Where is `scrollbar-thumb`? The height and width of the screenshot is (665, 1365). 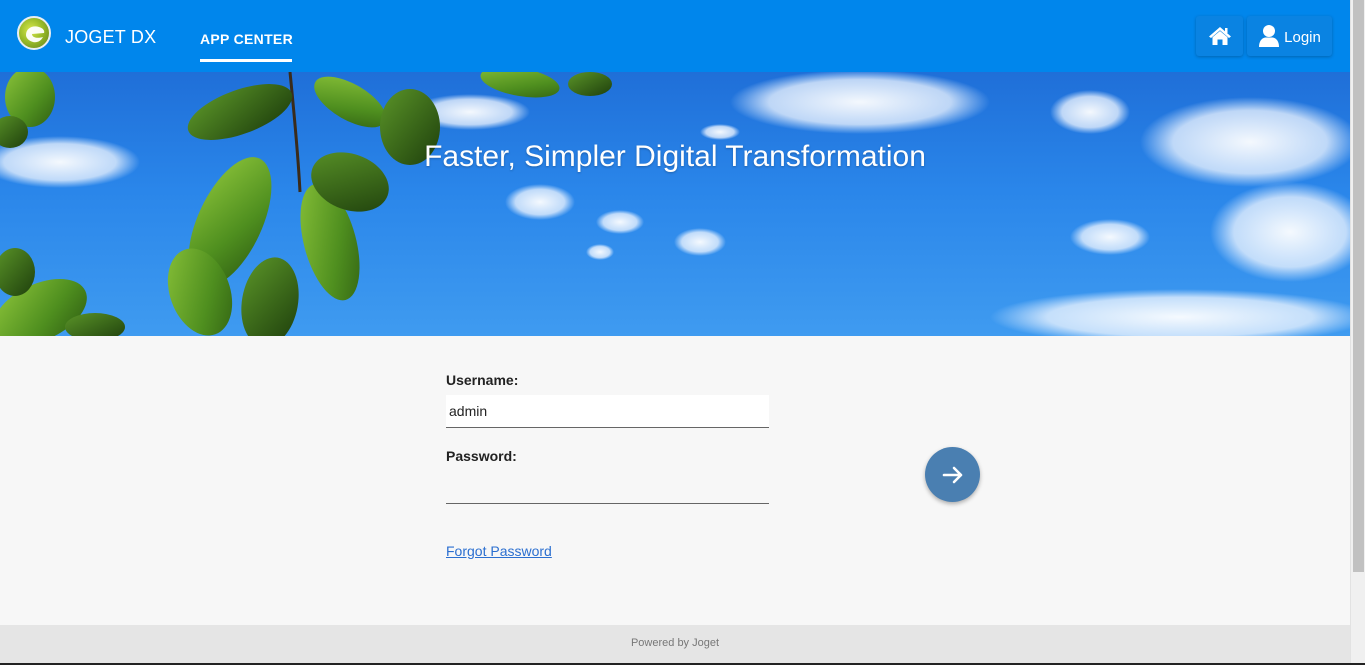 scrollbar-thumb is located at coordinates (1358, 286).